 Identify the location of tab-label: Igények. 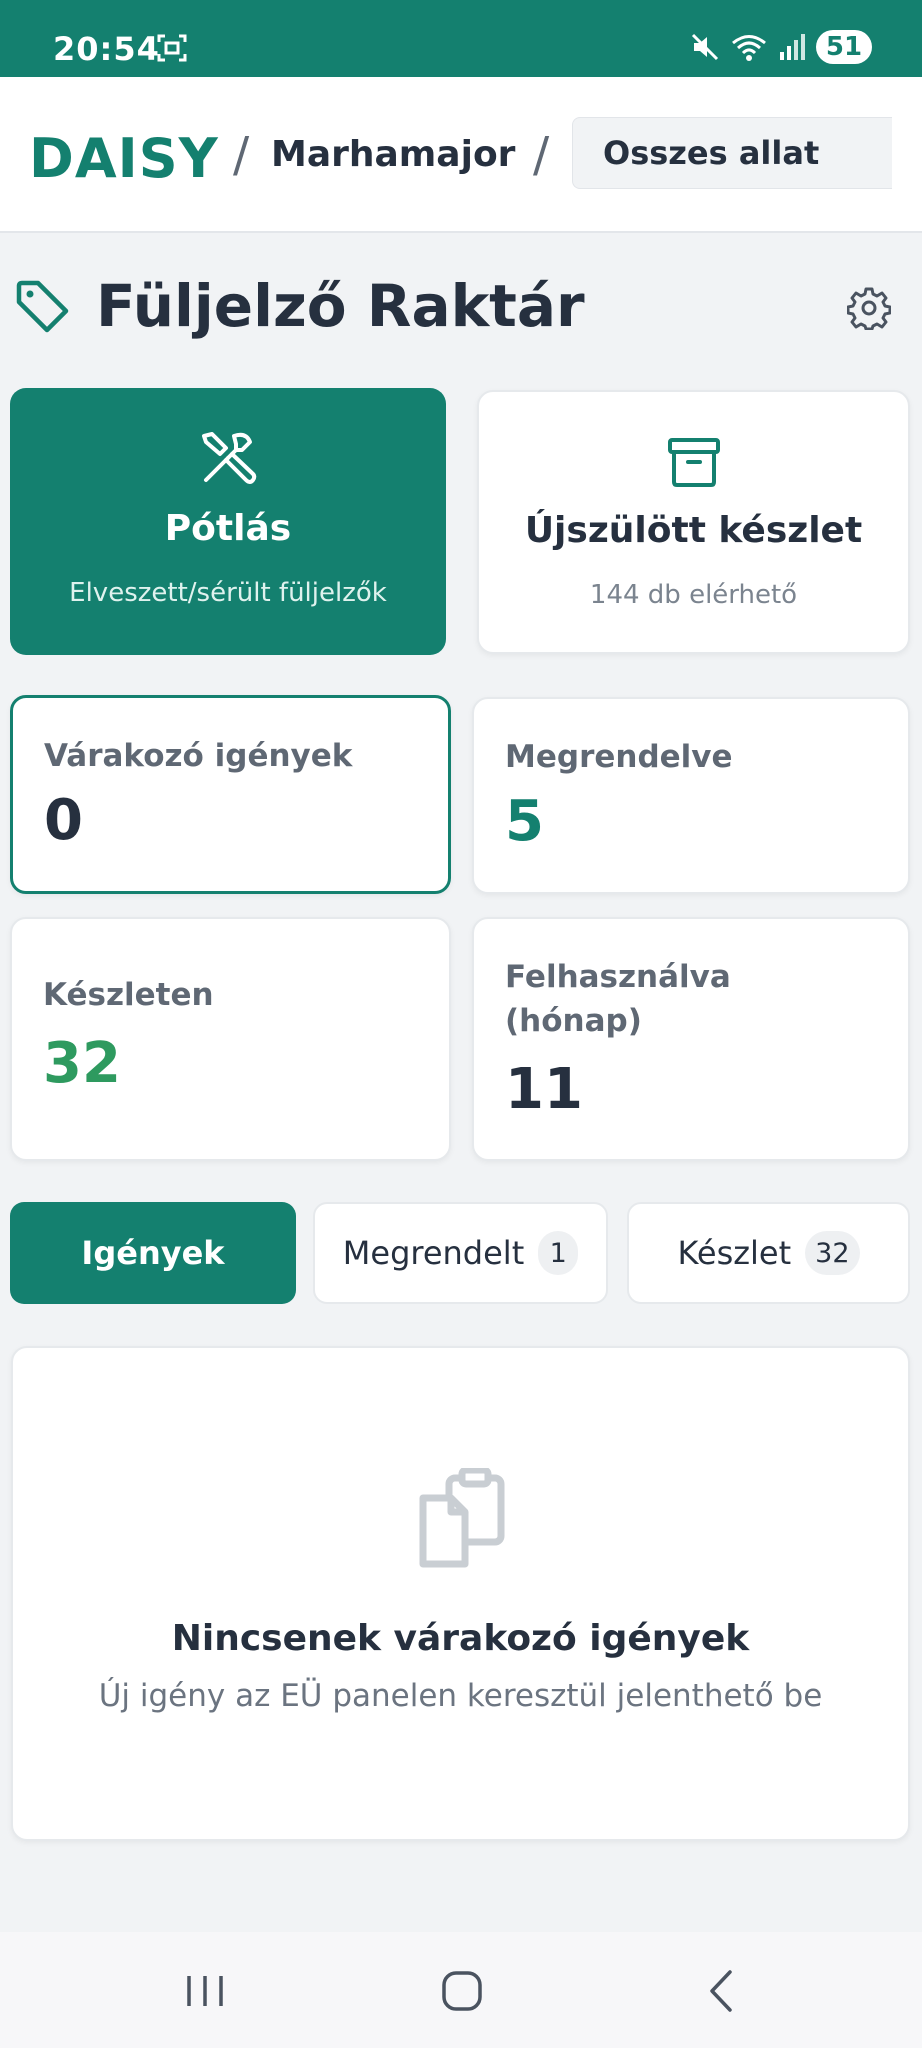
(153, 1253).